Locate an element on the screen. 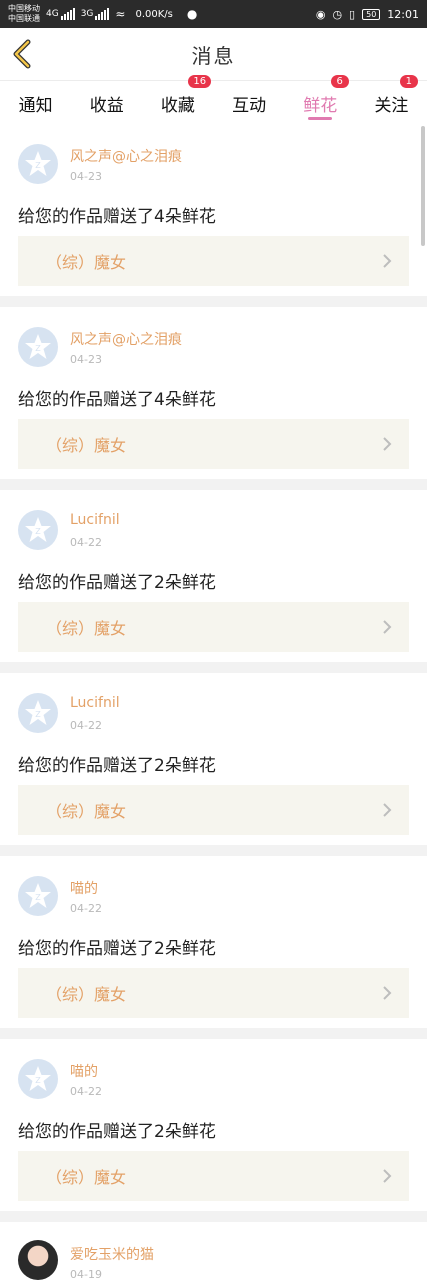 The image size is (427, 1280). tab-label: 关注 is located at coordinates (391, 106).